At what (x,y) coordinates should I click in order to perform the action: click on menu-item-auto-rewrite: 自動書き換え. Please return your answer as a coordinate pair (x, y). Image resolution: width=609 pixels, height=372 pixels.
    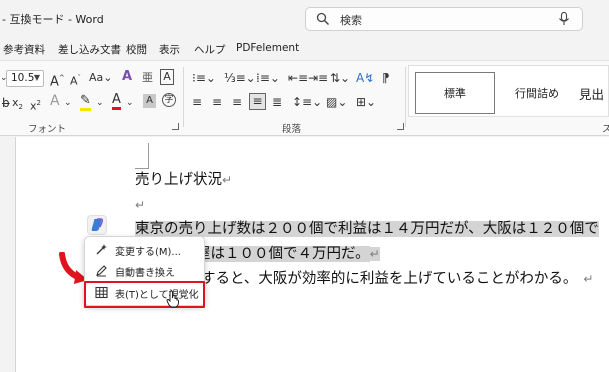
    Looking at the image, I should click on (144, 271).